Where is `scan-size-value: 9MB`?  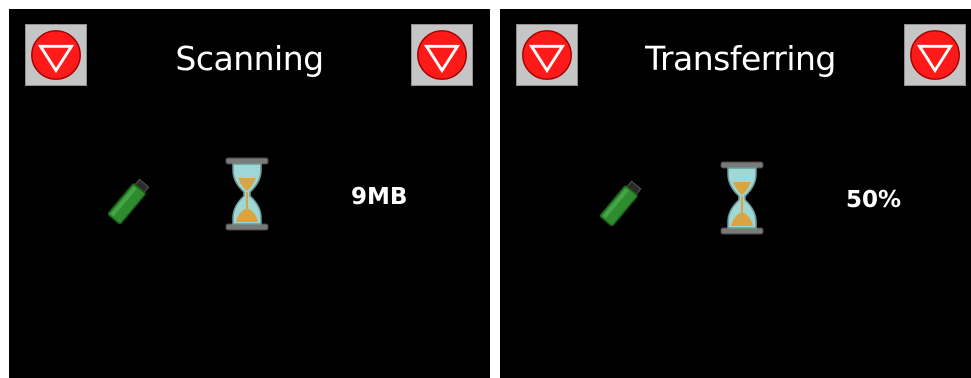
scan-size-value: 9MB is located at coordinates (379, 197).